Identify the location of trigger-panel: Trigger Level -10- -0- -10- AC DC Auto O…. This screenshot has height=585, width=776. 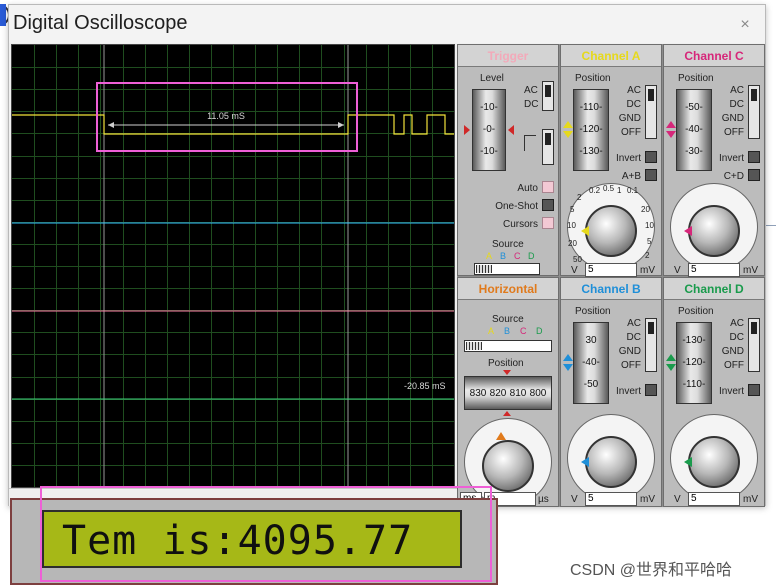
(508, 160).